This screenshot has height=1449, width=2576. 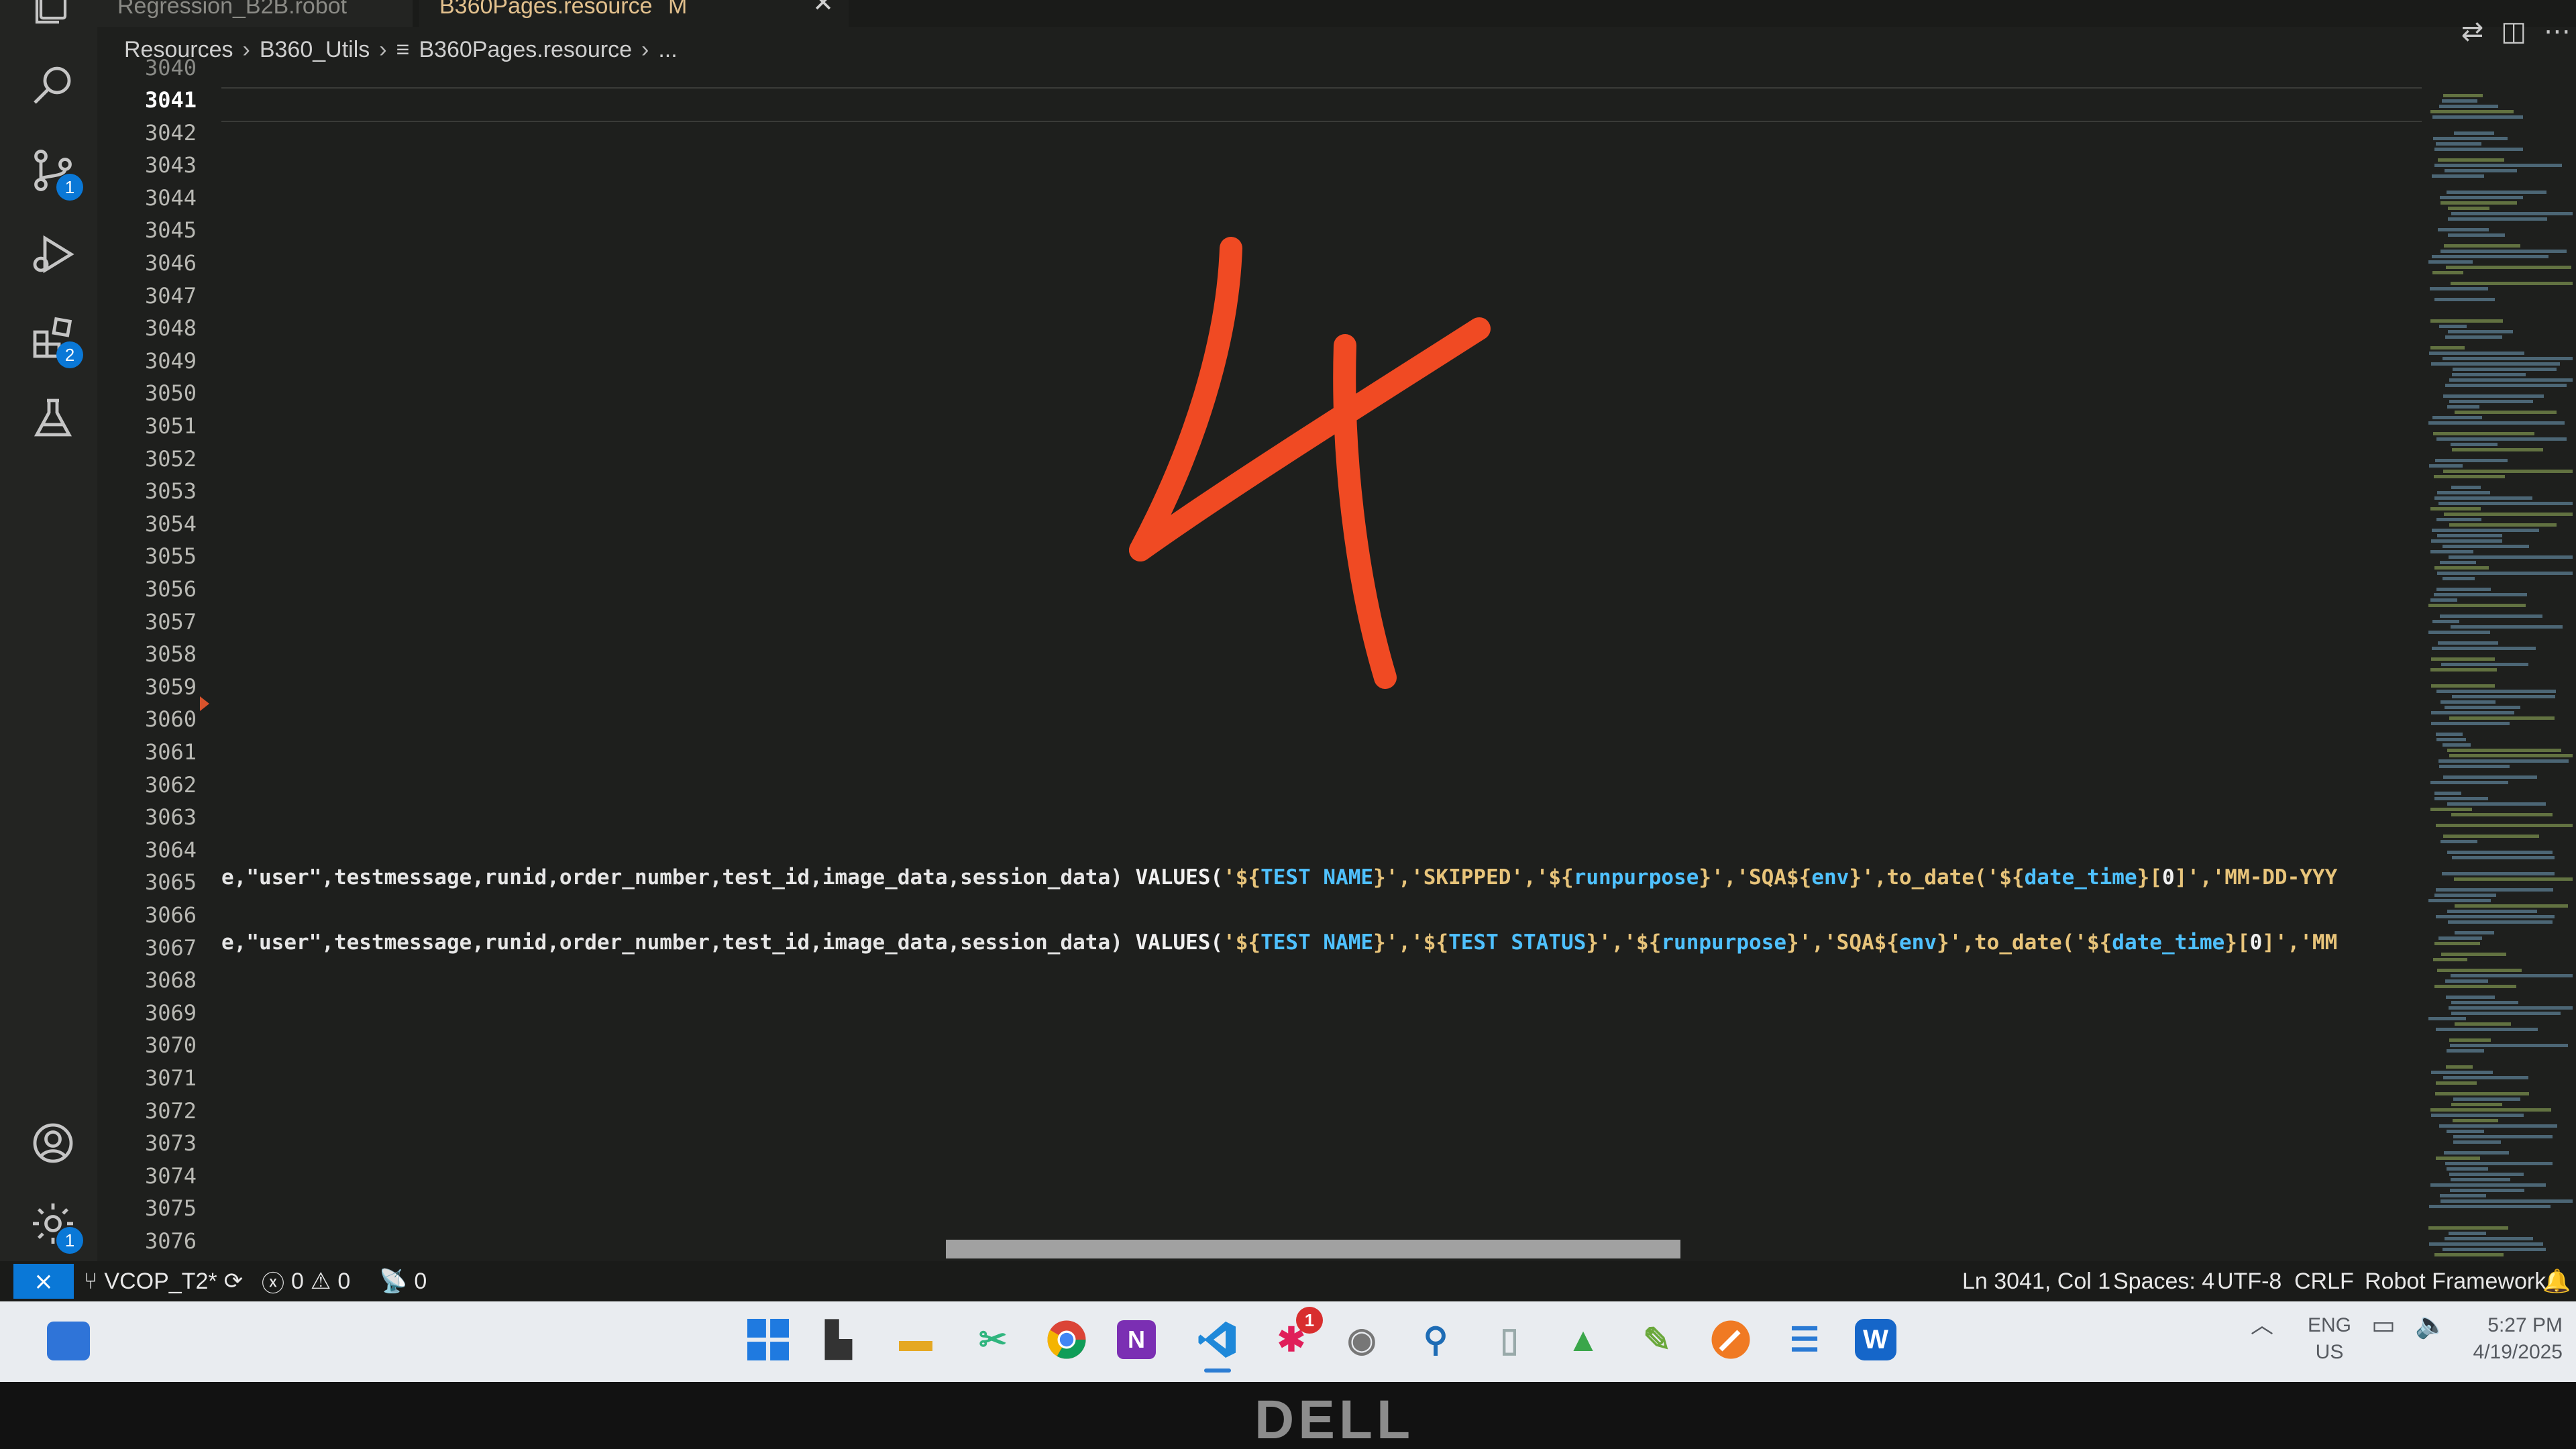 I want to click on vscode-icon, so click(x=1217, y=1339).